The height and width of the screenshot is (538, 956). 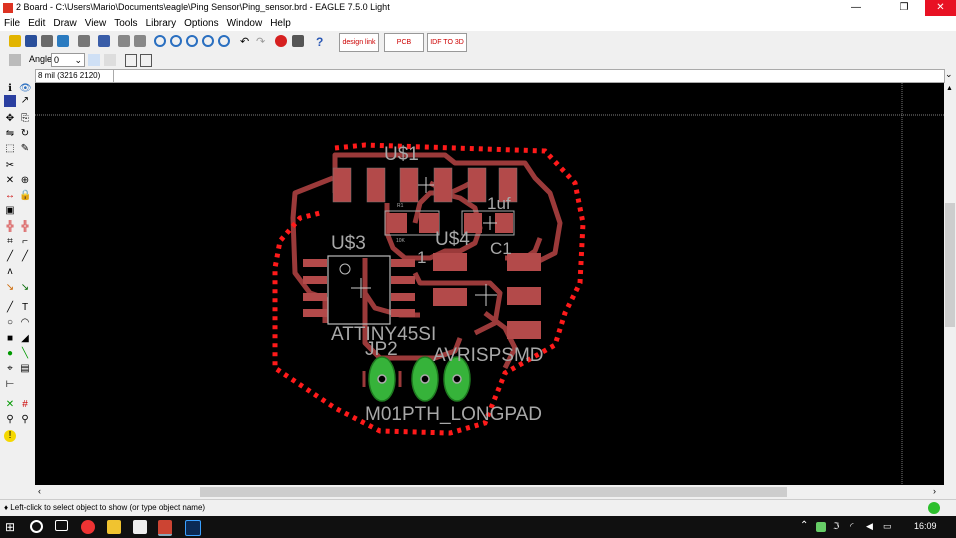 I want to click on split-icon: ╬, so click(x=10, y=227).